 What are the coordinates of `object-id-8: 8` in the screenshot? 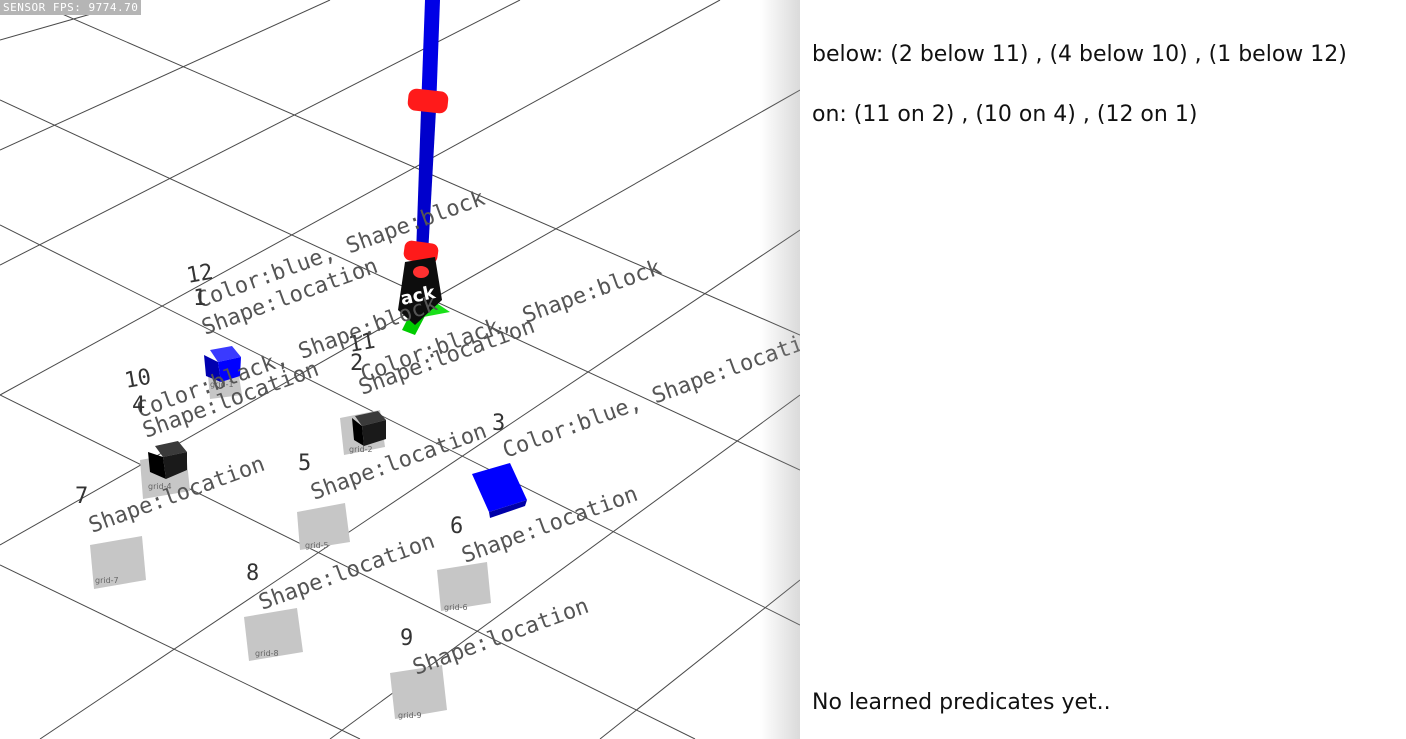 It's located at (252, 573).